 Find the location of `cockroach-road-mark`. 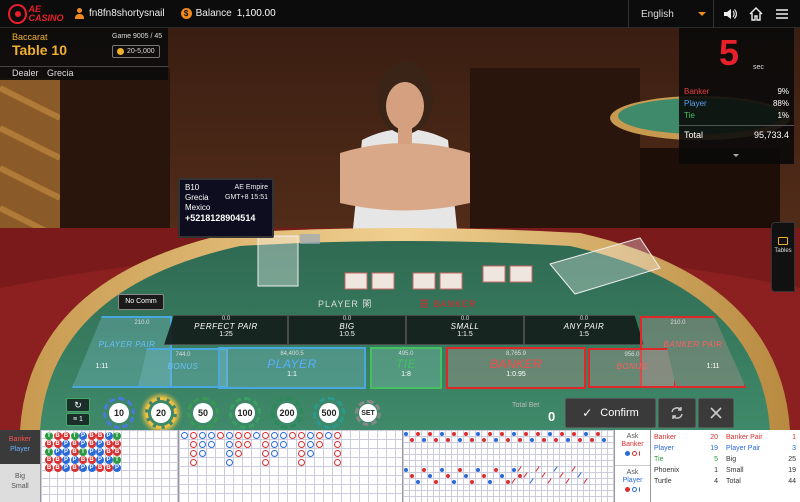

cockroach-road-mark is located at coordinates (567, 481).